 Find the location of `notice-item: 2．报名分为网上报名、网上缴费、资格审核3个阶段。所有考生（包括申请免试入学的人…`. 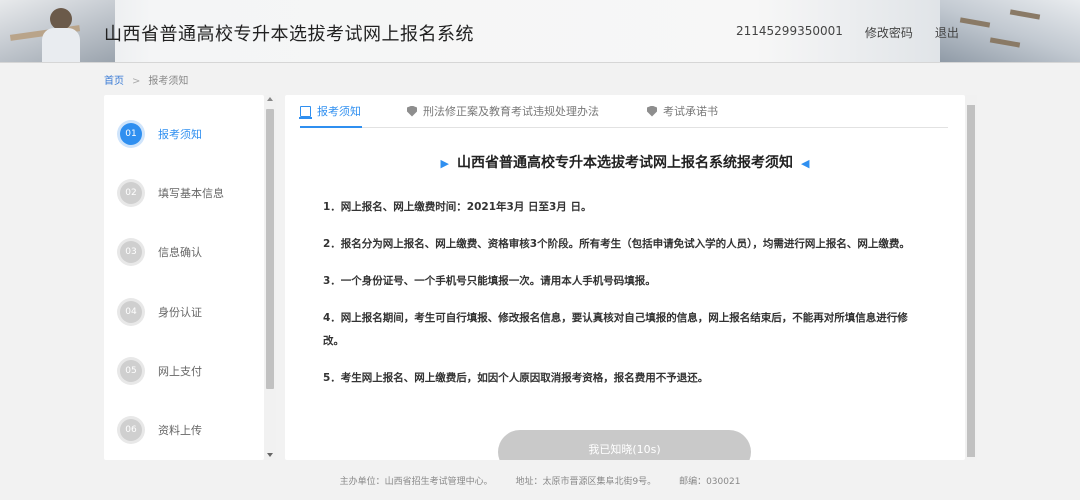

notice-item: 2．报名分为网上报名、网上缴费、资格审核3个阶段。所有考生（包括申请免试入学的人… is located at coordinates (616, 244).